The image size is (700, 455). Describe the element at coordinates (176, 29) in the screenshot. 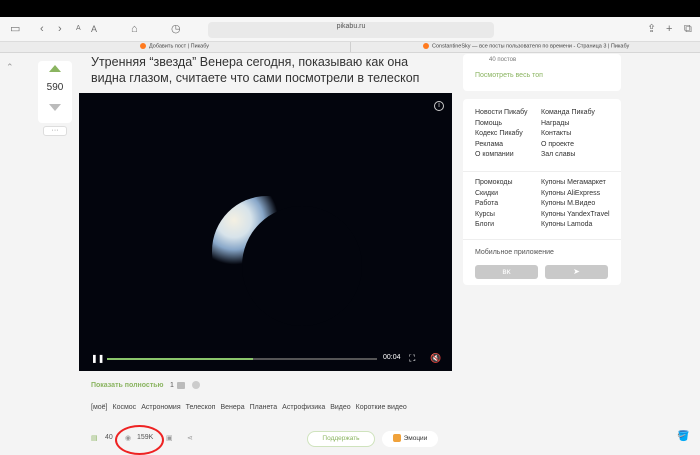

I see `history-icon: ◷` at that location.